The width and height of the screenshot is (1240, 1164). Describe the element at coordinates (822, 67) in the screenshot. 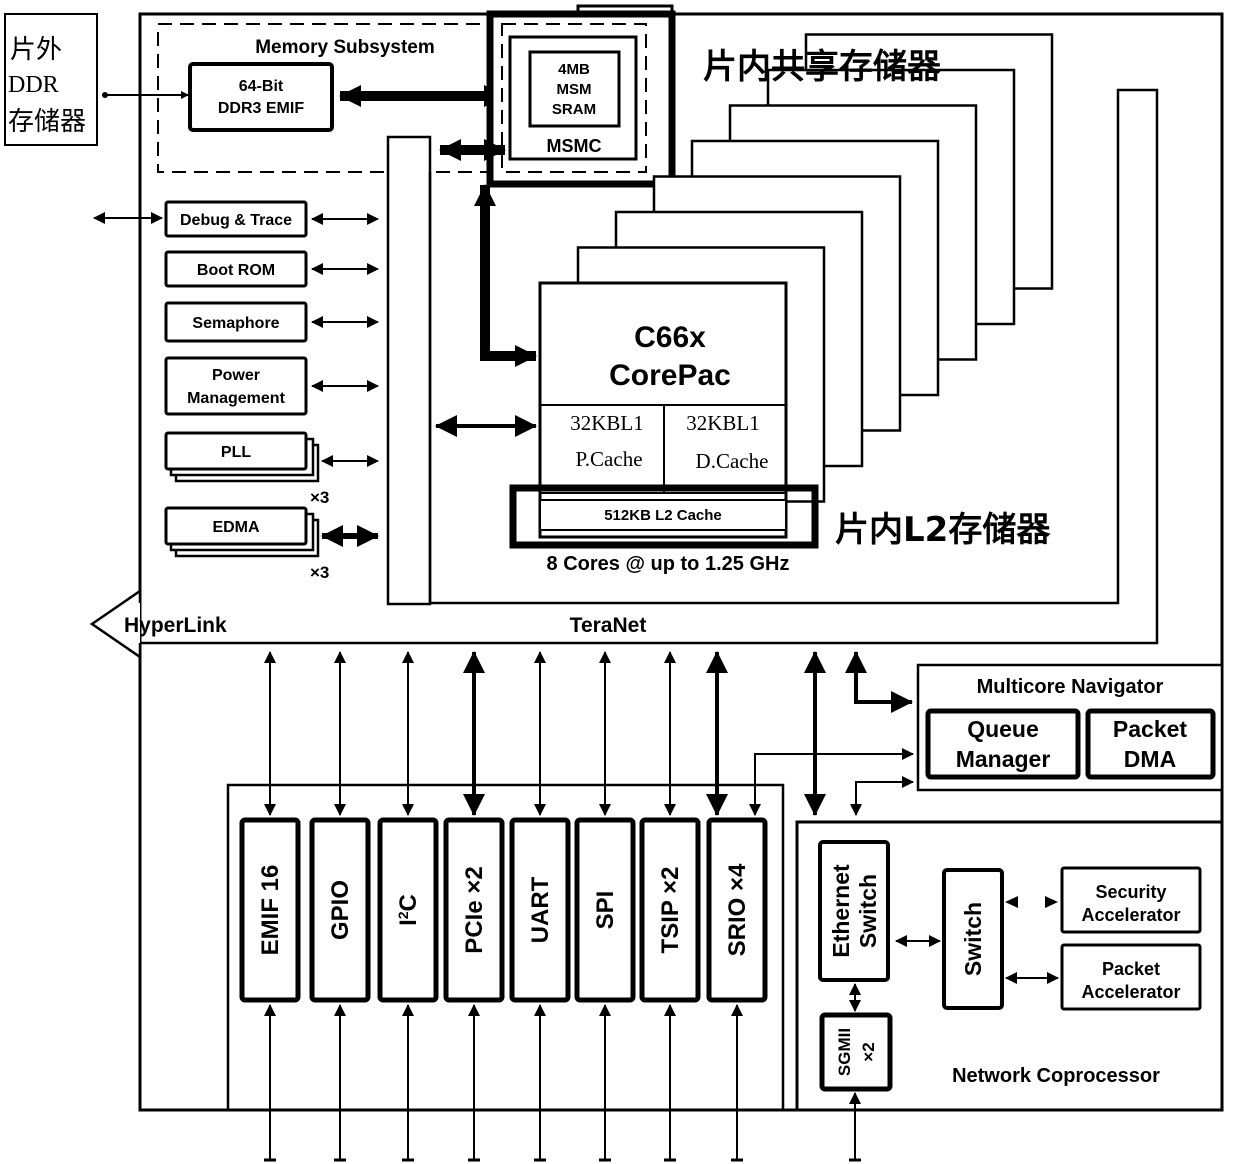

I see `shared-memory-annotation: 片内共享存储器` at that location.